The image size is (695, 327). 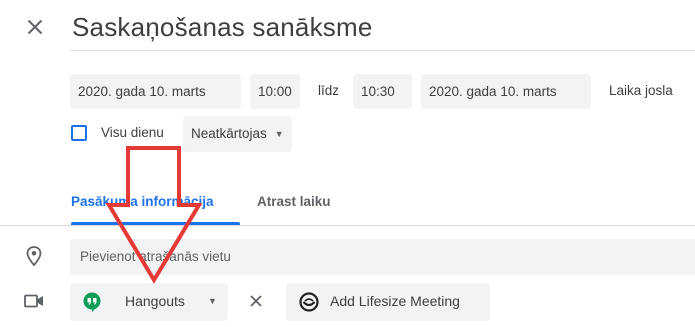 What do you see at coordinates (309, 302) in the screenshot?
I see `lifesize-icon` at bounding box center [309, 302].